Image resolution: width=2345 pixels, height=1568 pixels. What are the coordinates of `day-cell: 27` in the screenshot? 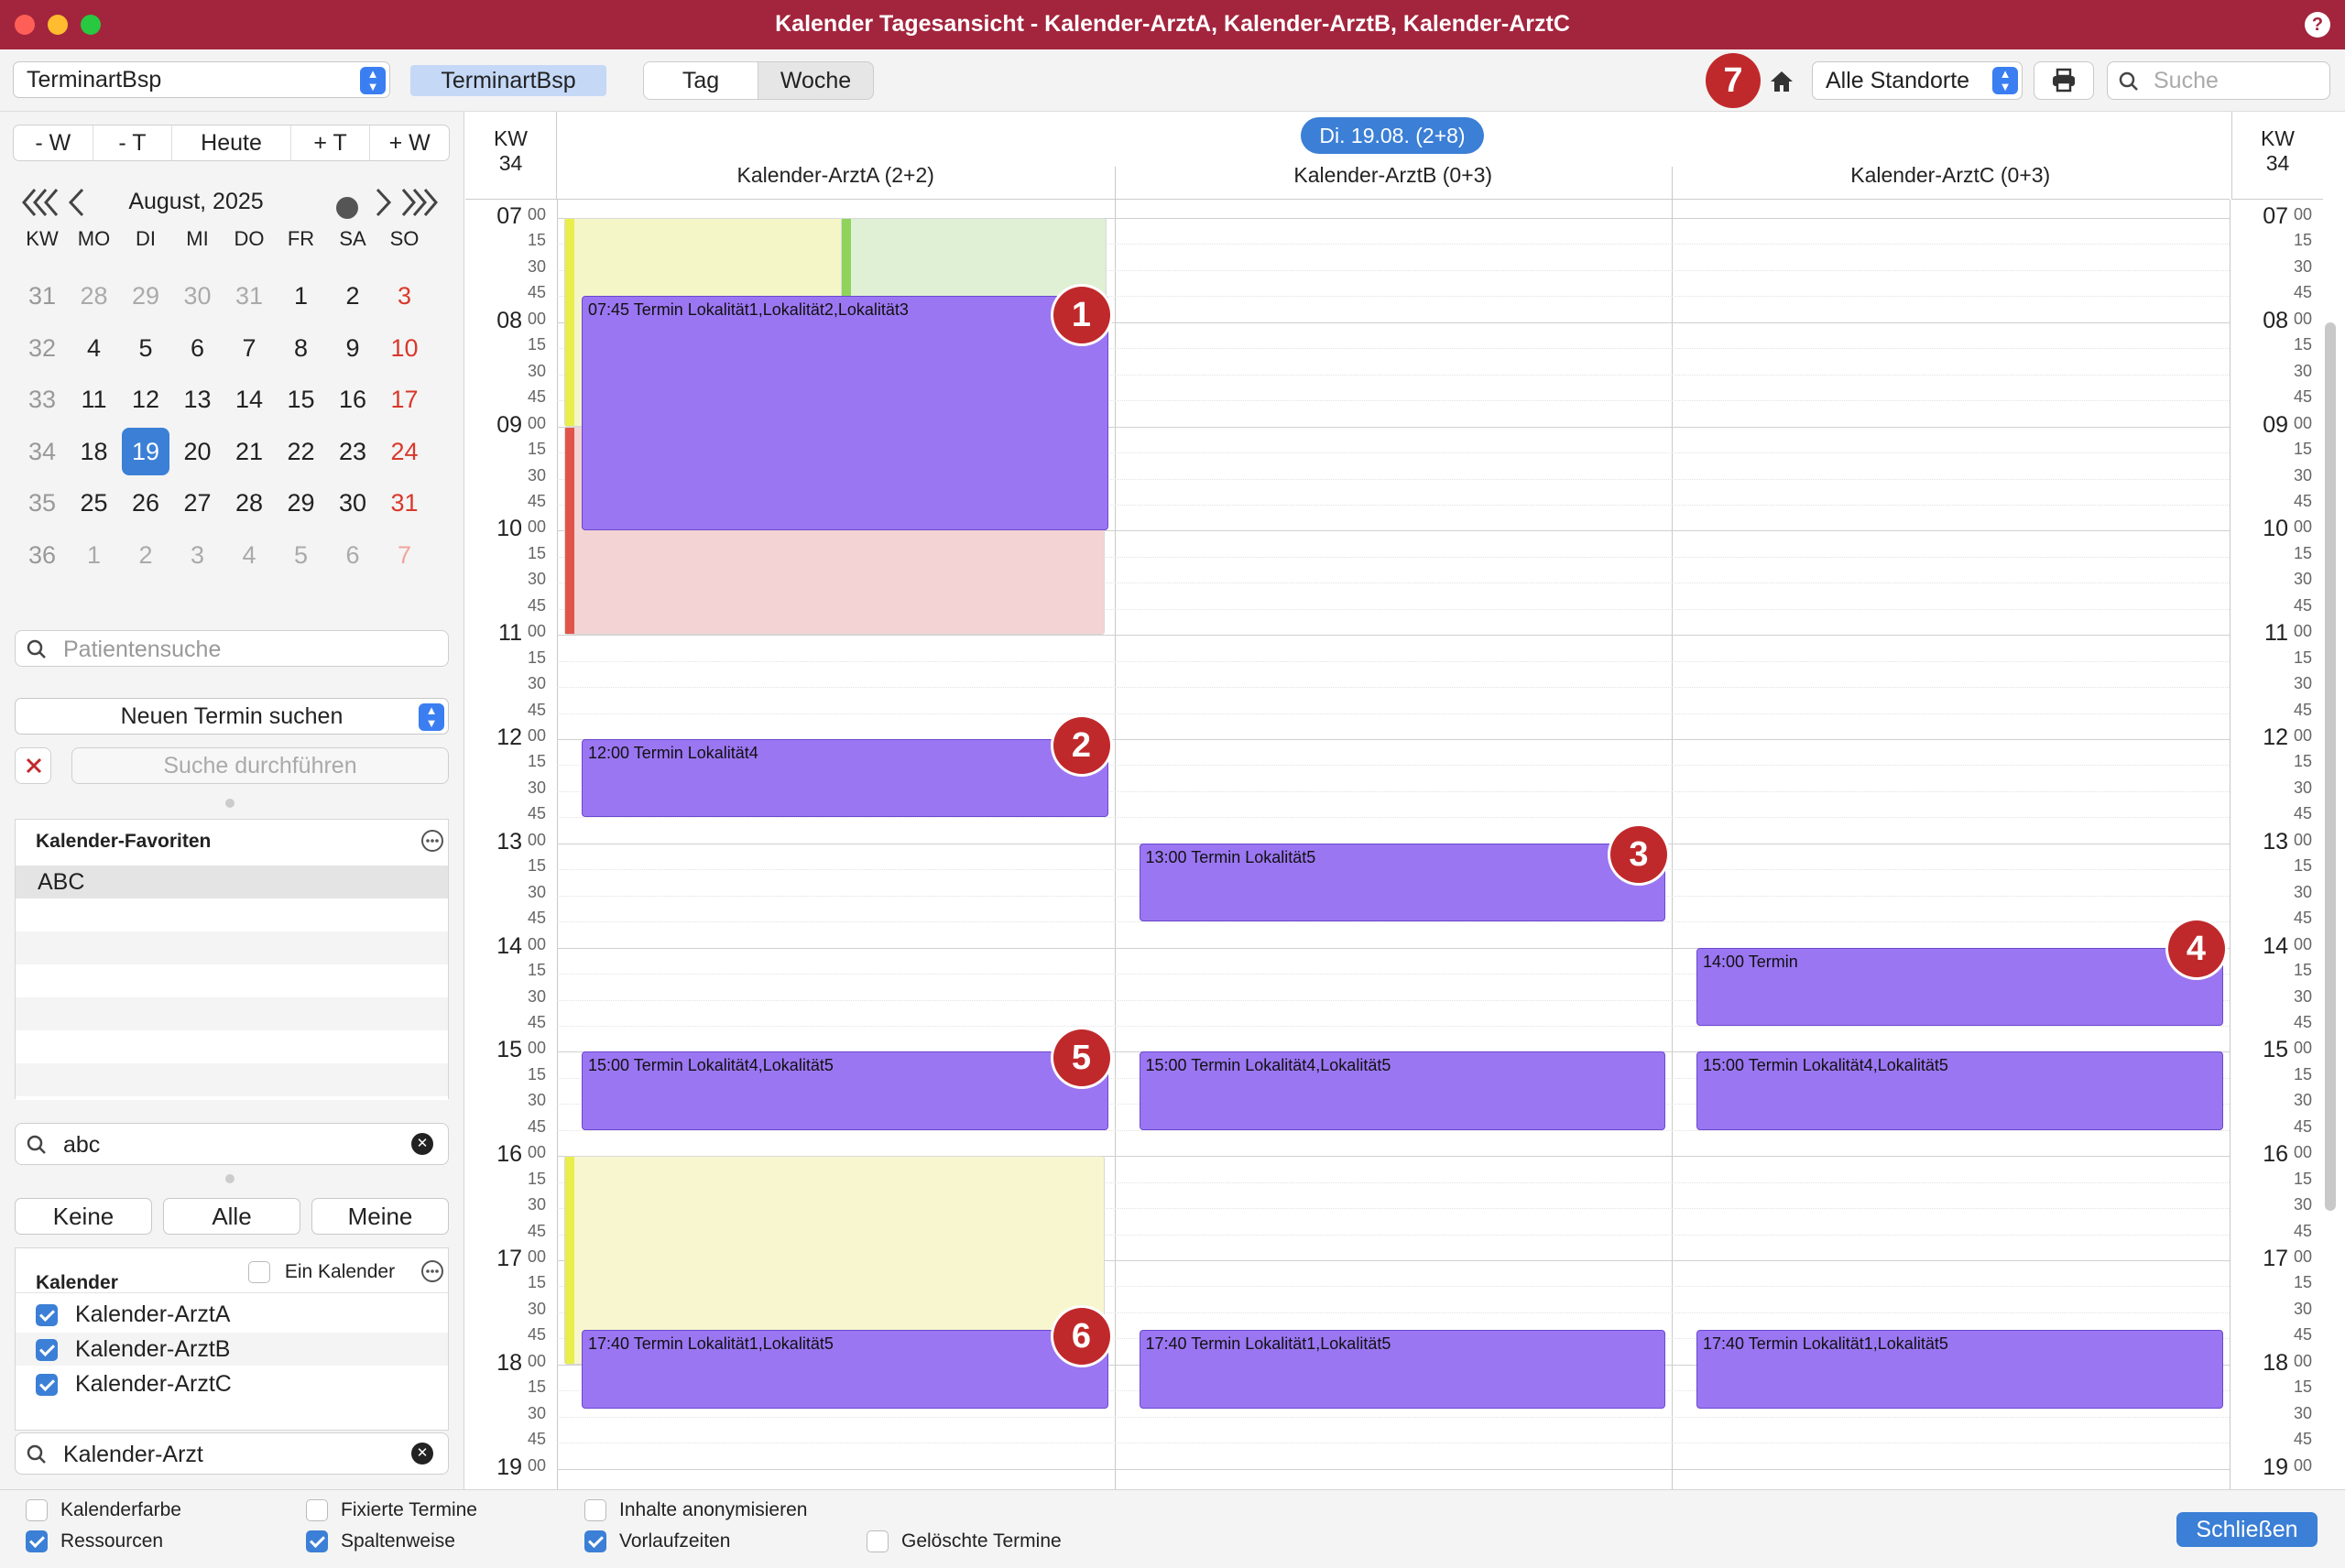 It's located at (198, 503).